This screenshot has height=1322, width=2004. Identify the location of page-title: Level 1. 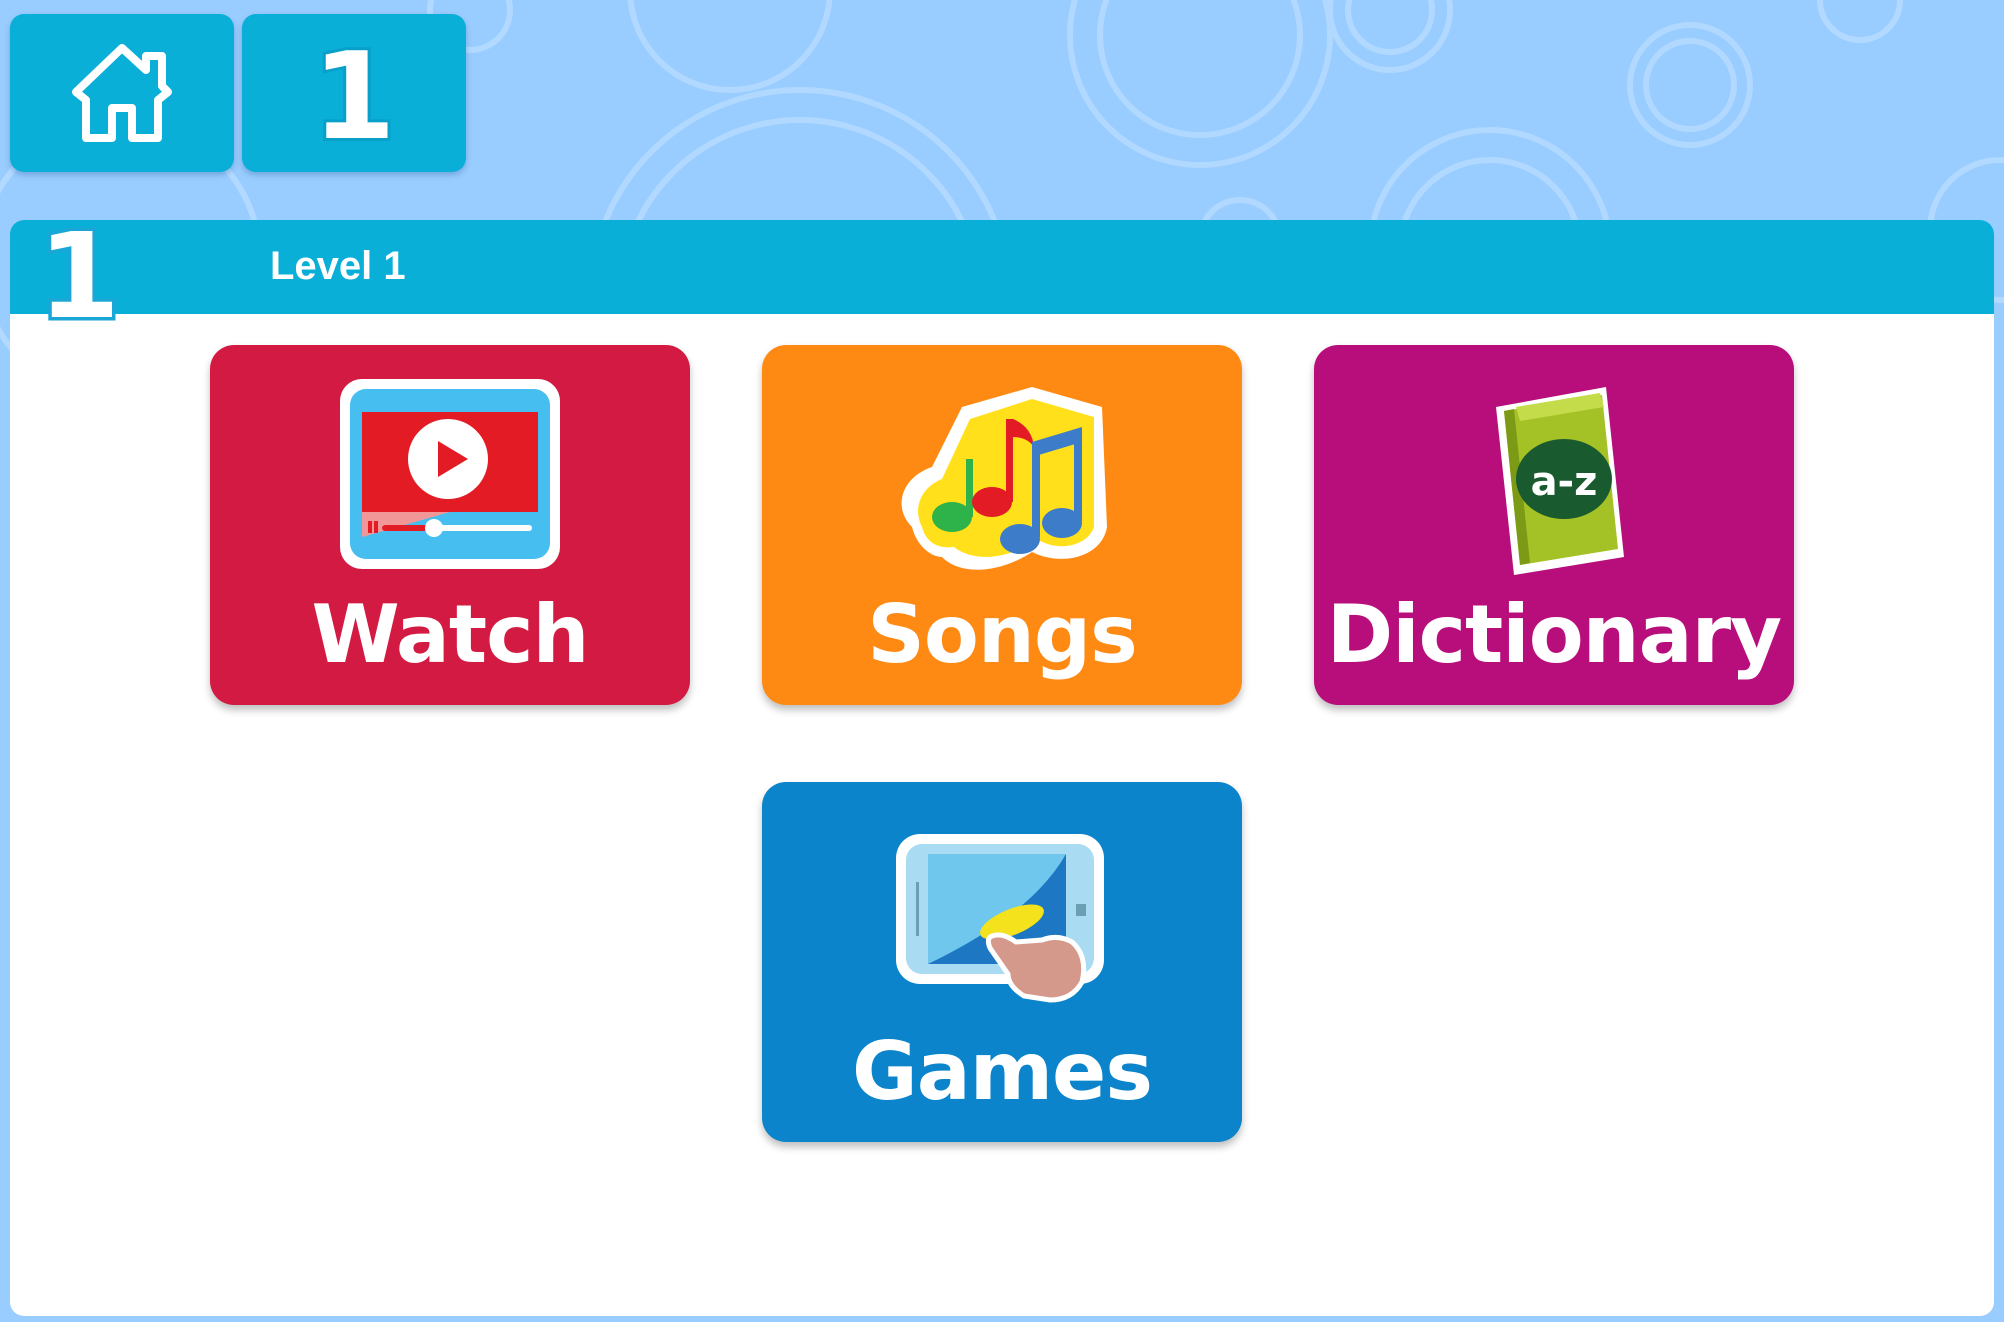
(338, 266).